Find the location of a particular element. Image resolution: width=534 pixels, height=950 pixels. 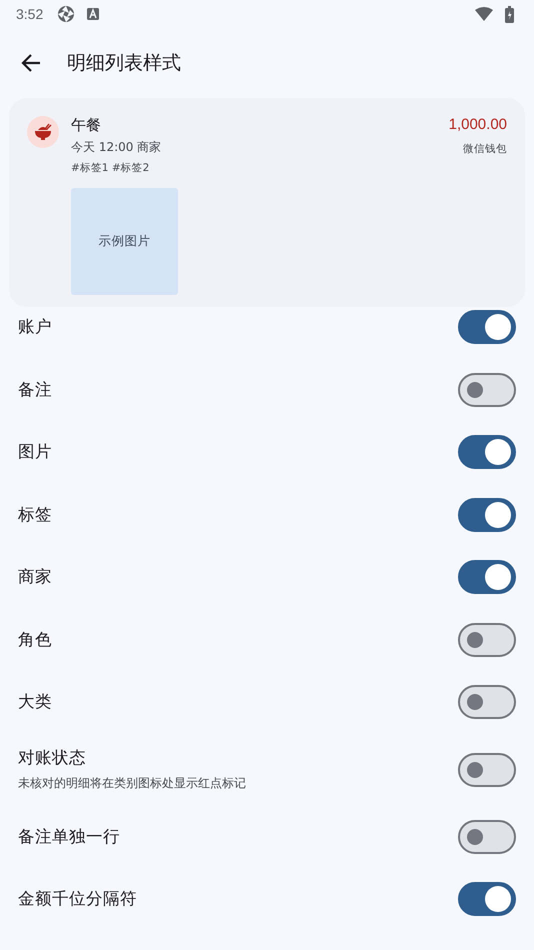

entry-time-merchant: 今天 12:00 商家 is located at coordinates (116, 147).